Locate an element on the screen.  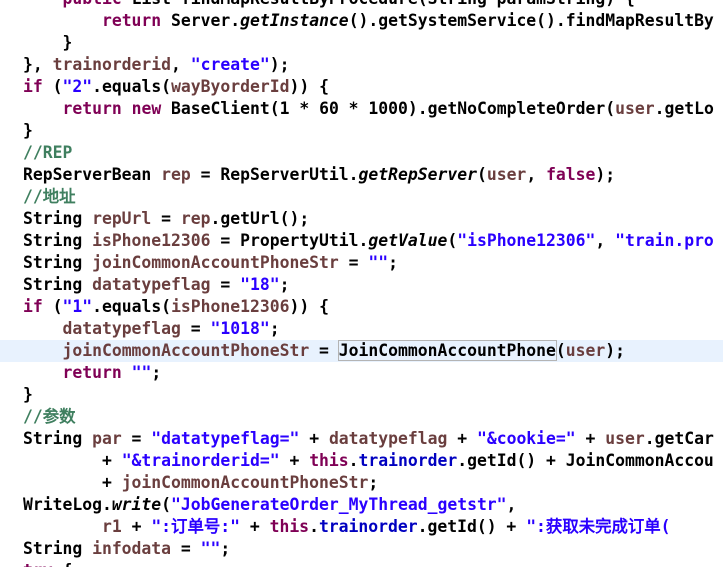
code-token-str: "18" is located at coordinates (260, 284).